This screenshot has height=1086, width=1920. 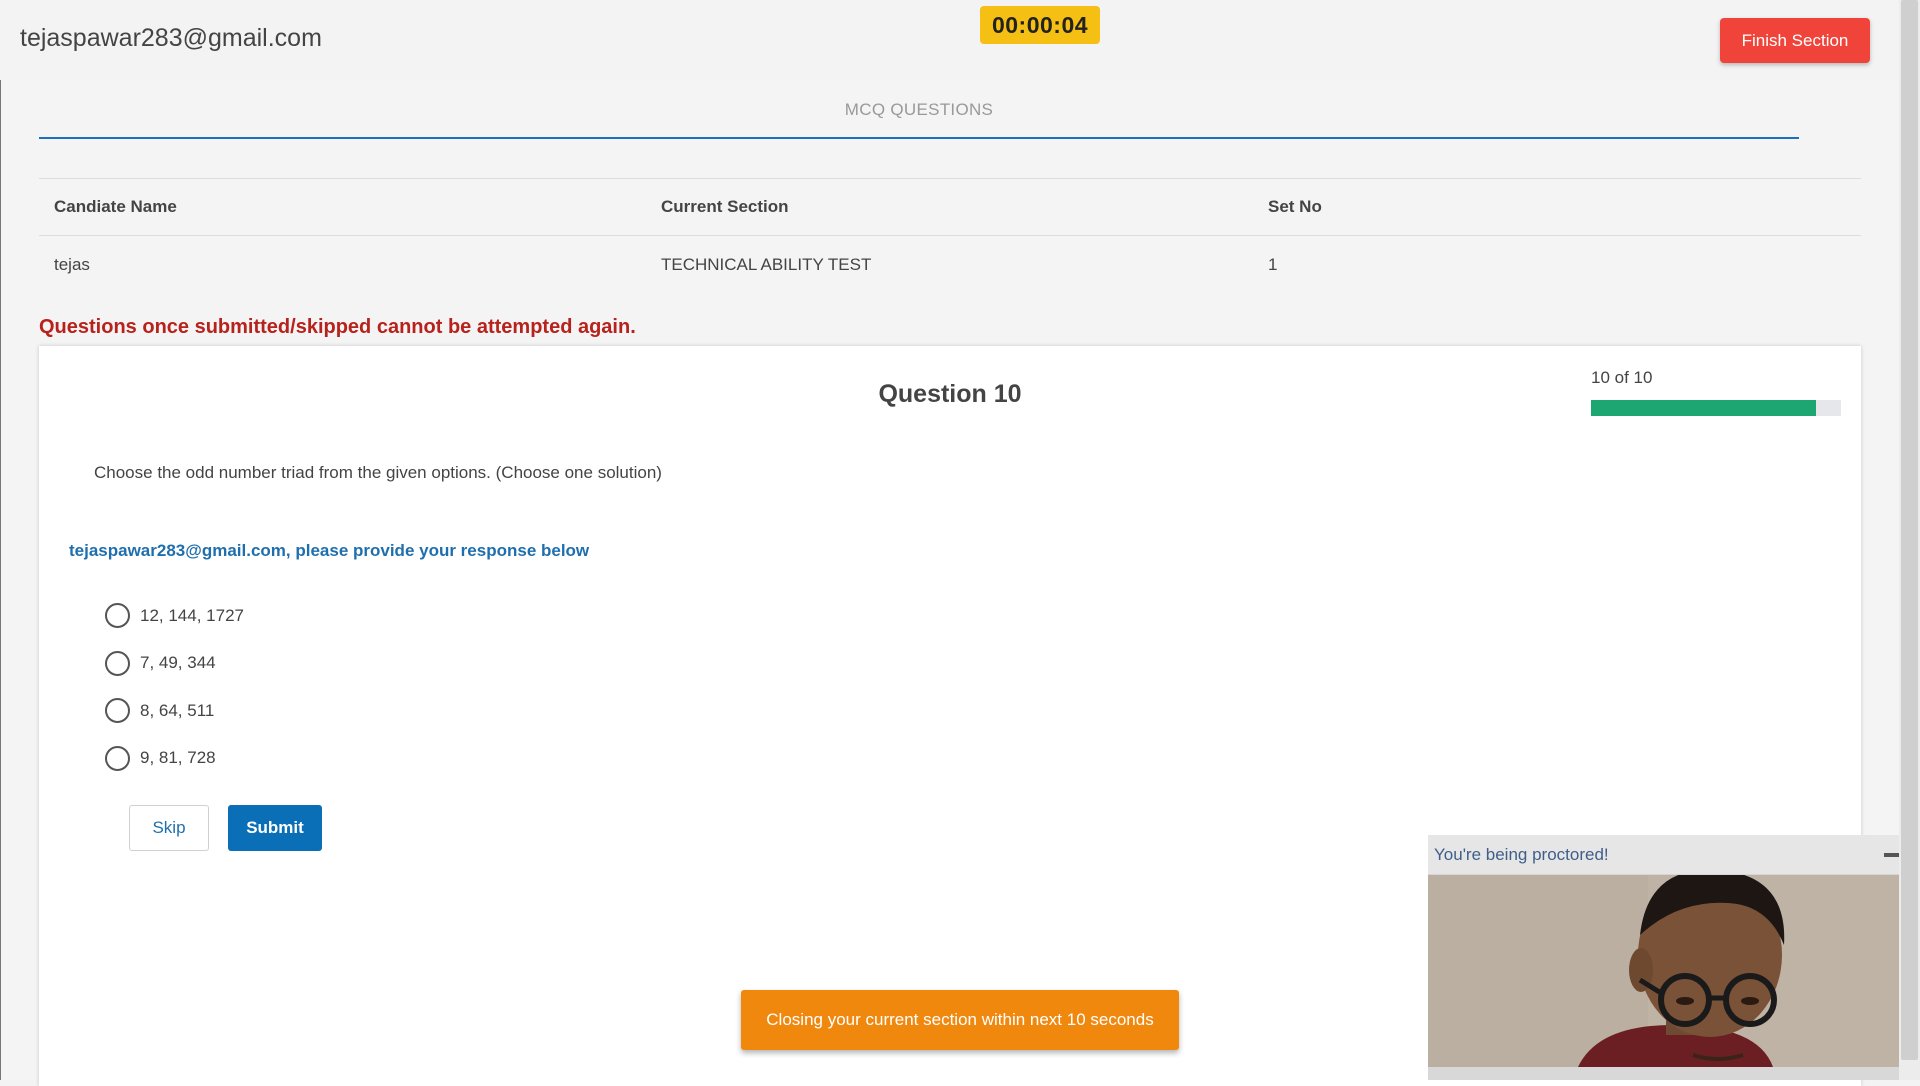 I want to click on section-title: MCQ QUESTIONS, so click(x=919, y=109).